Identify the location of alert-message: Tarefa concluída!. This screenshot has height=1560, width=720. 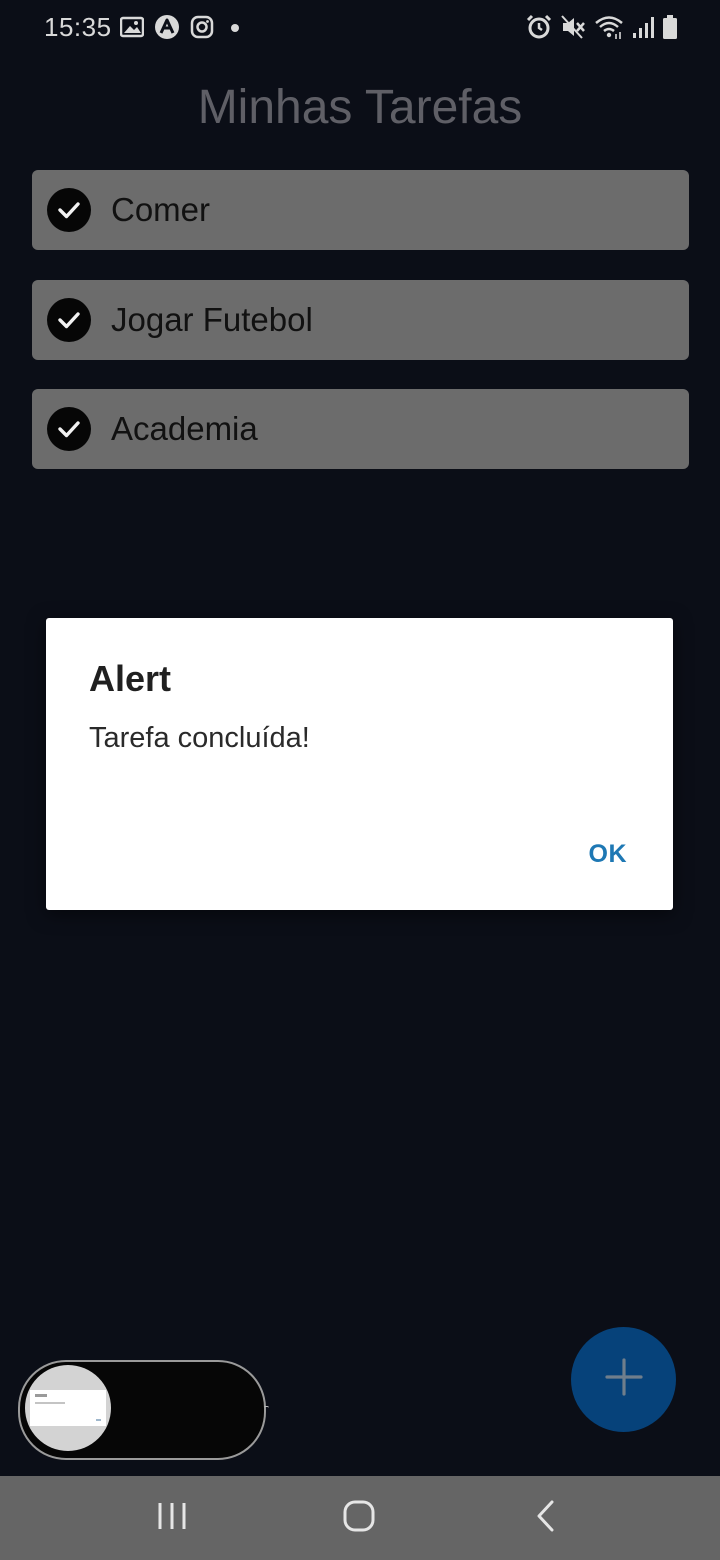
(199, 738).